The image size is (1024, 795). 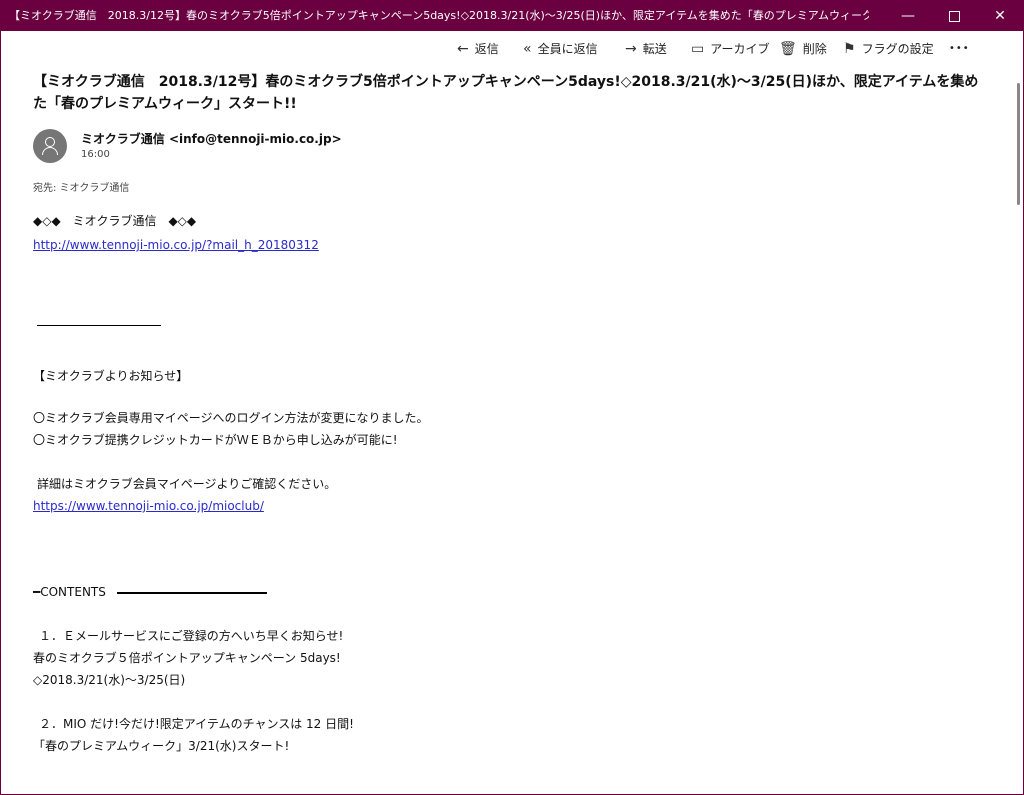 What do you see at coordinates (211, 138) in the screenshot?
I see `sender-name: ミオクラブ通信 <info@tennoji-mio.co.jp>` at bounding box center [211, 138].